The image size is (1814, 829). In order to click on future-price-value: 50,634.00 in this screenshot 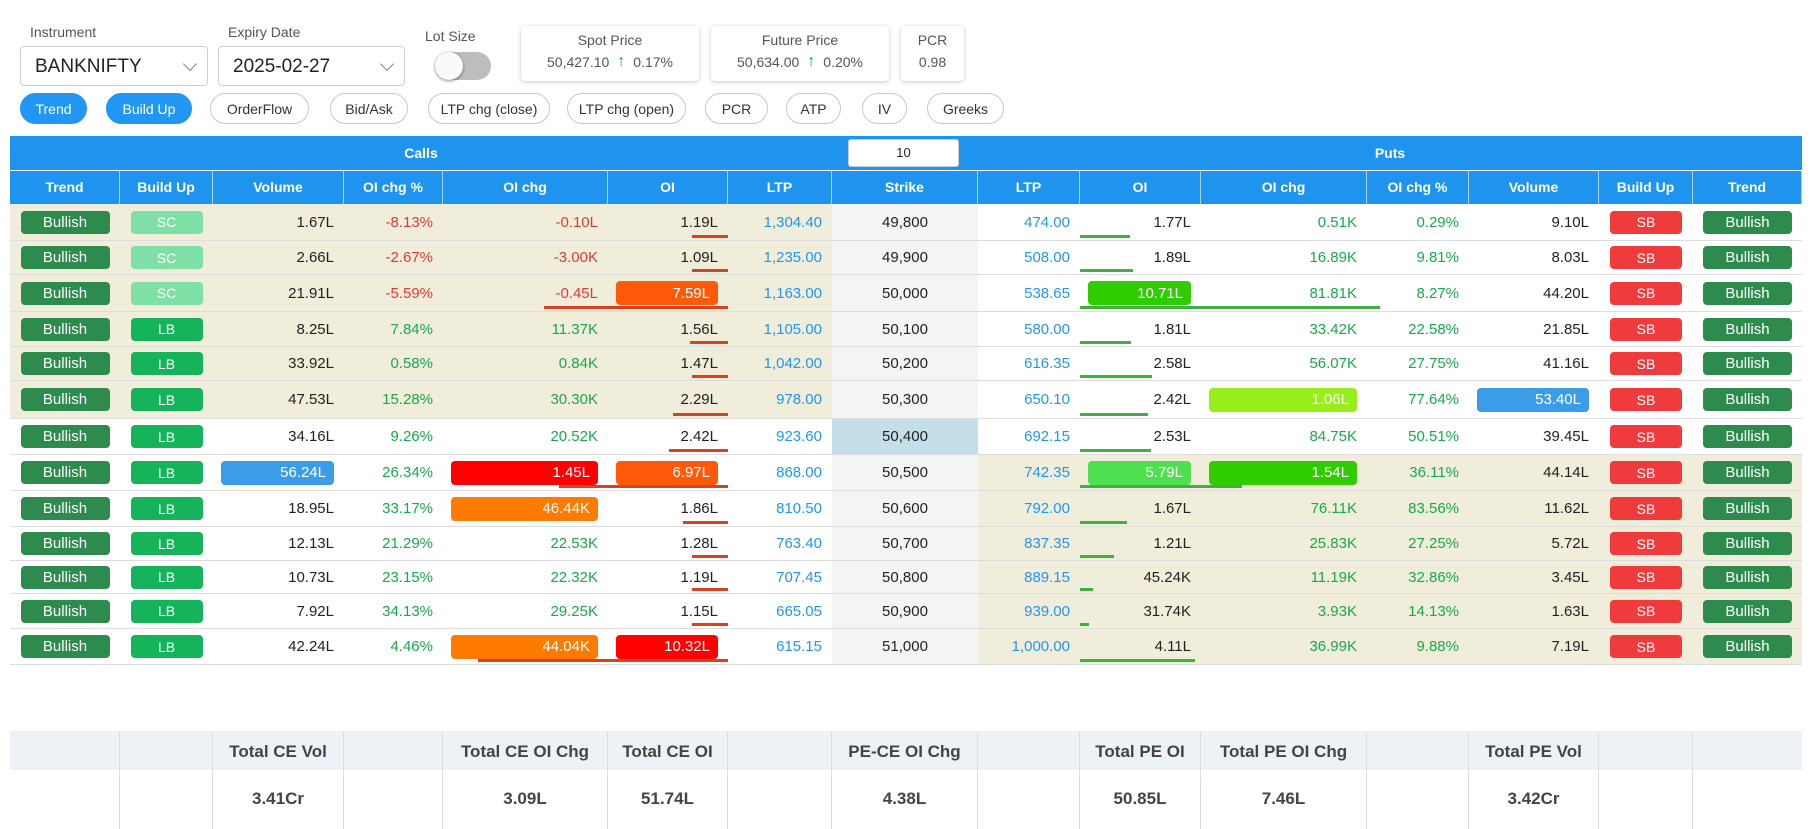, I will do `click(768, 62)`.